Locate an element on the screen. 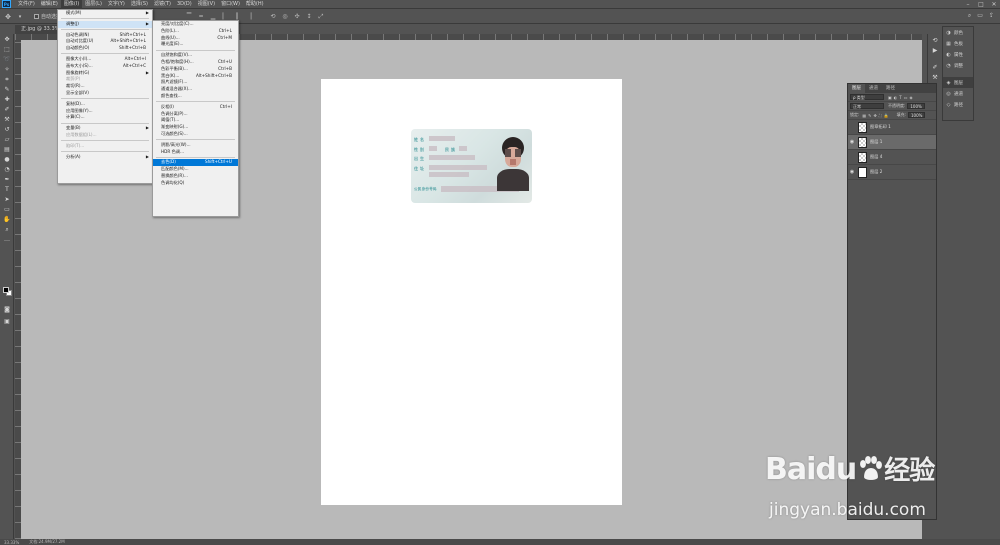 The height and width of the screenshot is (545, 1000). panel-dock-item: ◔ 调整 is located at coordinates (958, 65).